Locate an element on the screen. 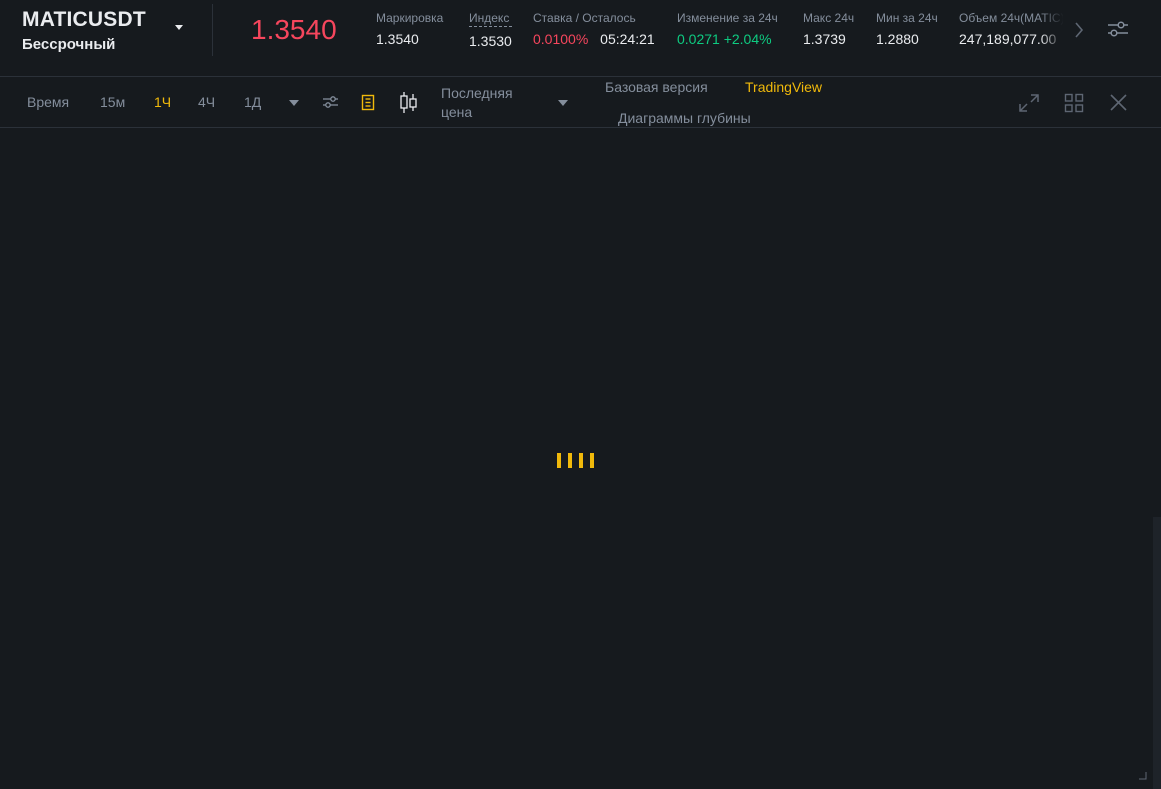 The height and width of the screenshot is (789, 1161). stat-label: Ставка / Осталось is located at coordinates (584, 18).